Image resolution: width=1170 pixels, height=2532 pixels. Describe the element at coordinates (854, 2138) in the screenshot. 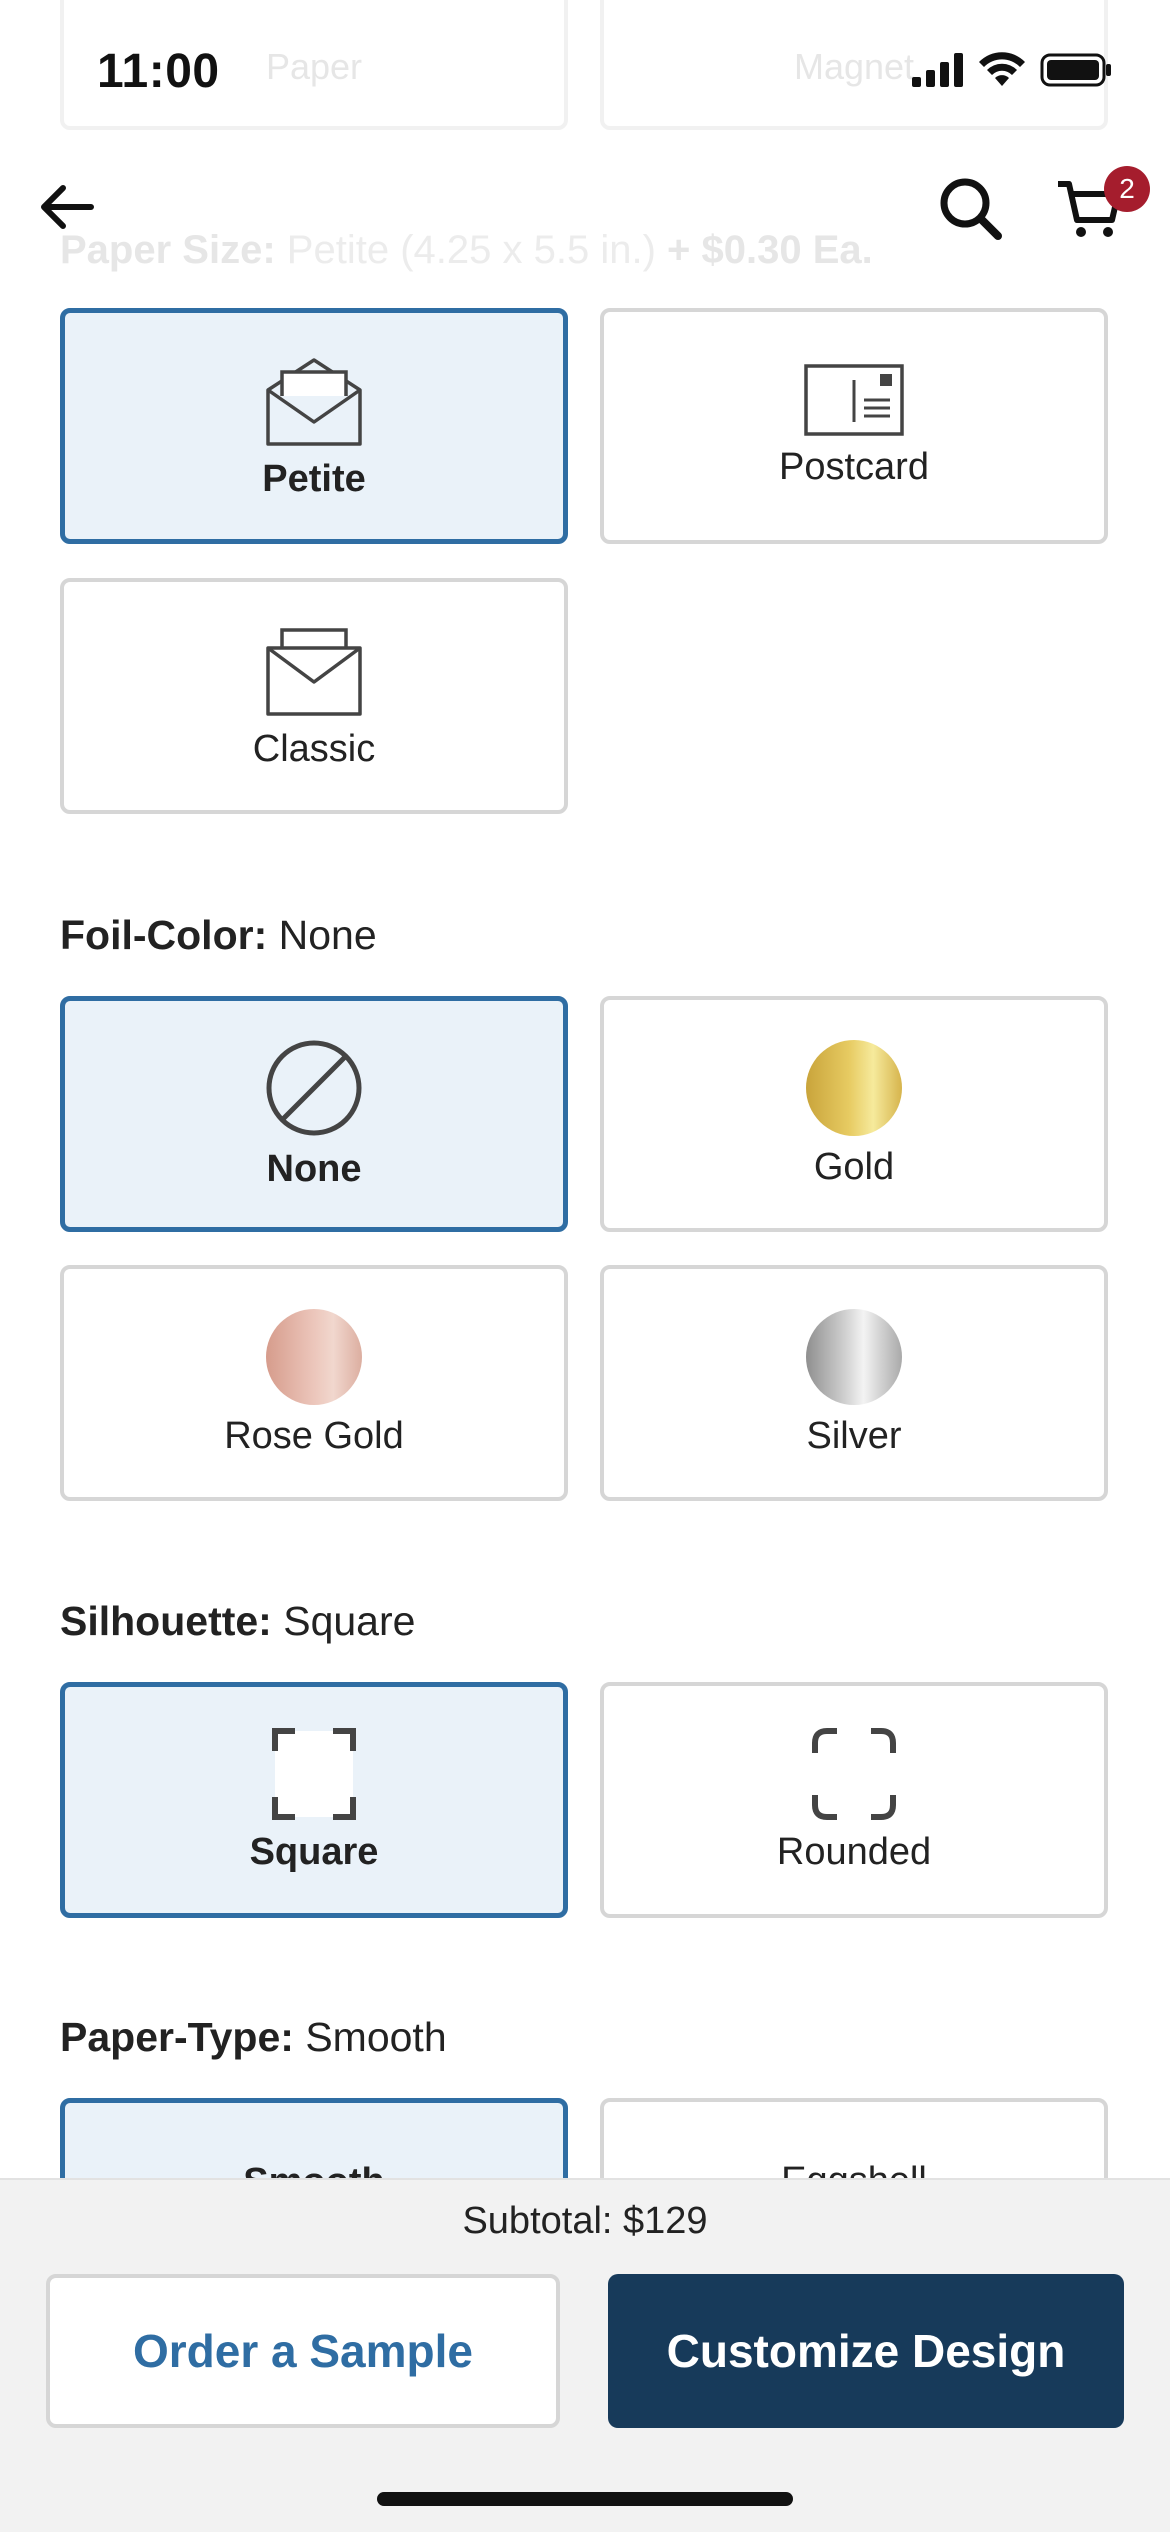

I see `paper-type-option-eggshell: Eggshell` at that location.